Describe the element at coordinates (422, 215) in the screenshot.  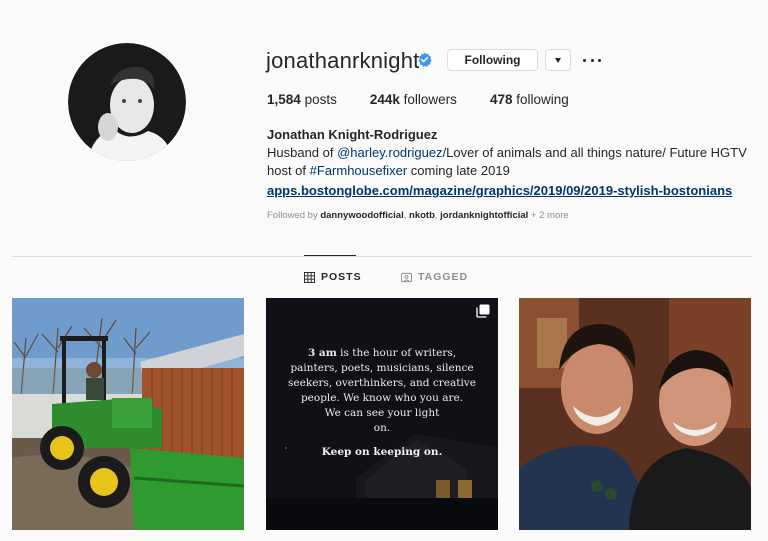
I see `followed-by-user: nkotb` at that location.